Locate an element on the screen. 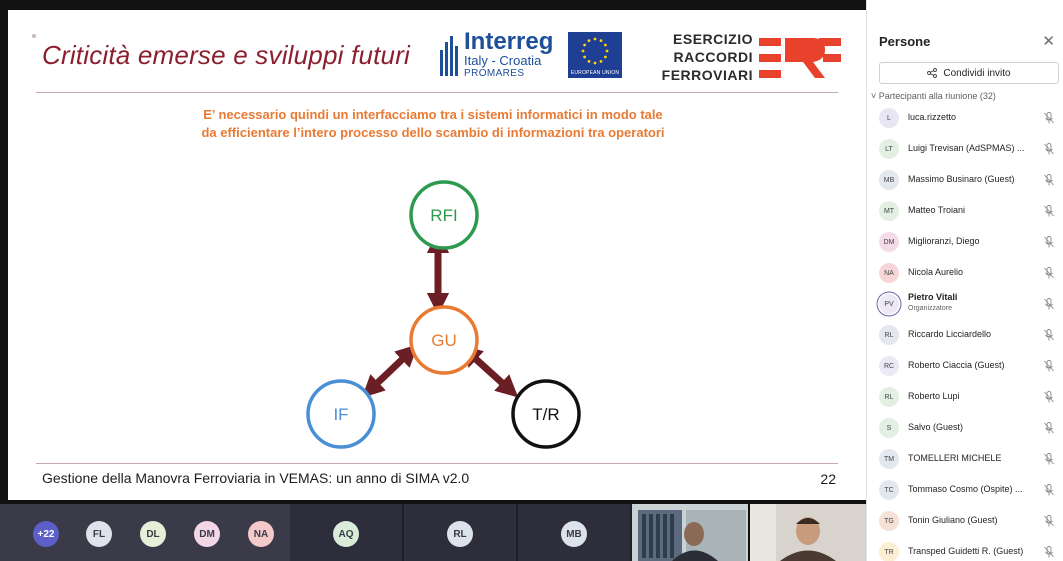 Image resolution: width=1063 pixels, height=561 pixels. participant-row: MT Matteo Troiani is located at coordinates (965, 211).